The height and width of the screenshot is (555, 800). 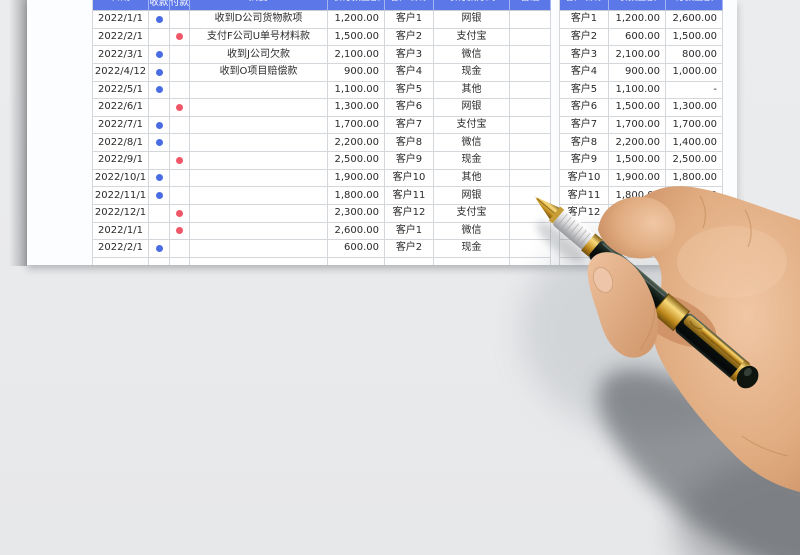 I want to click on amount-cell: 600.00, so click(x=356, y=249).